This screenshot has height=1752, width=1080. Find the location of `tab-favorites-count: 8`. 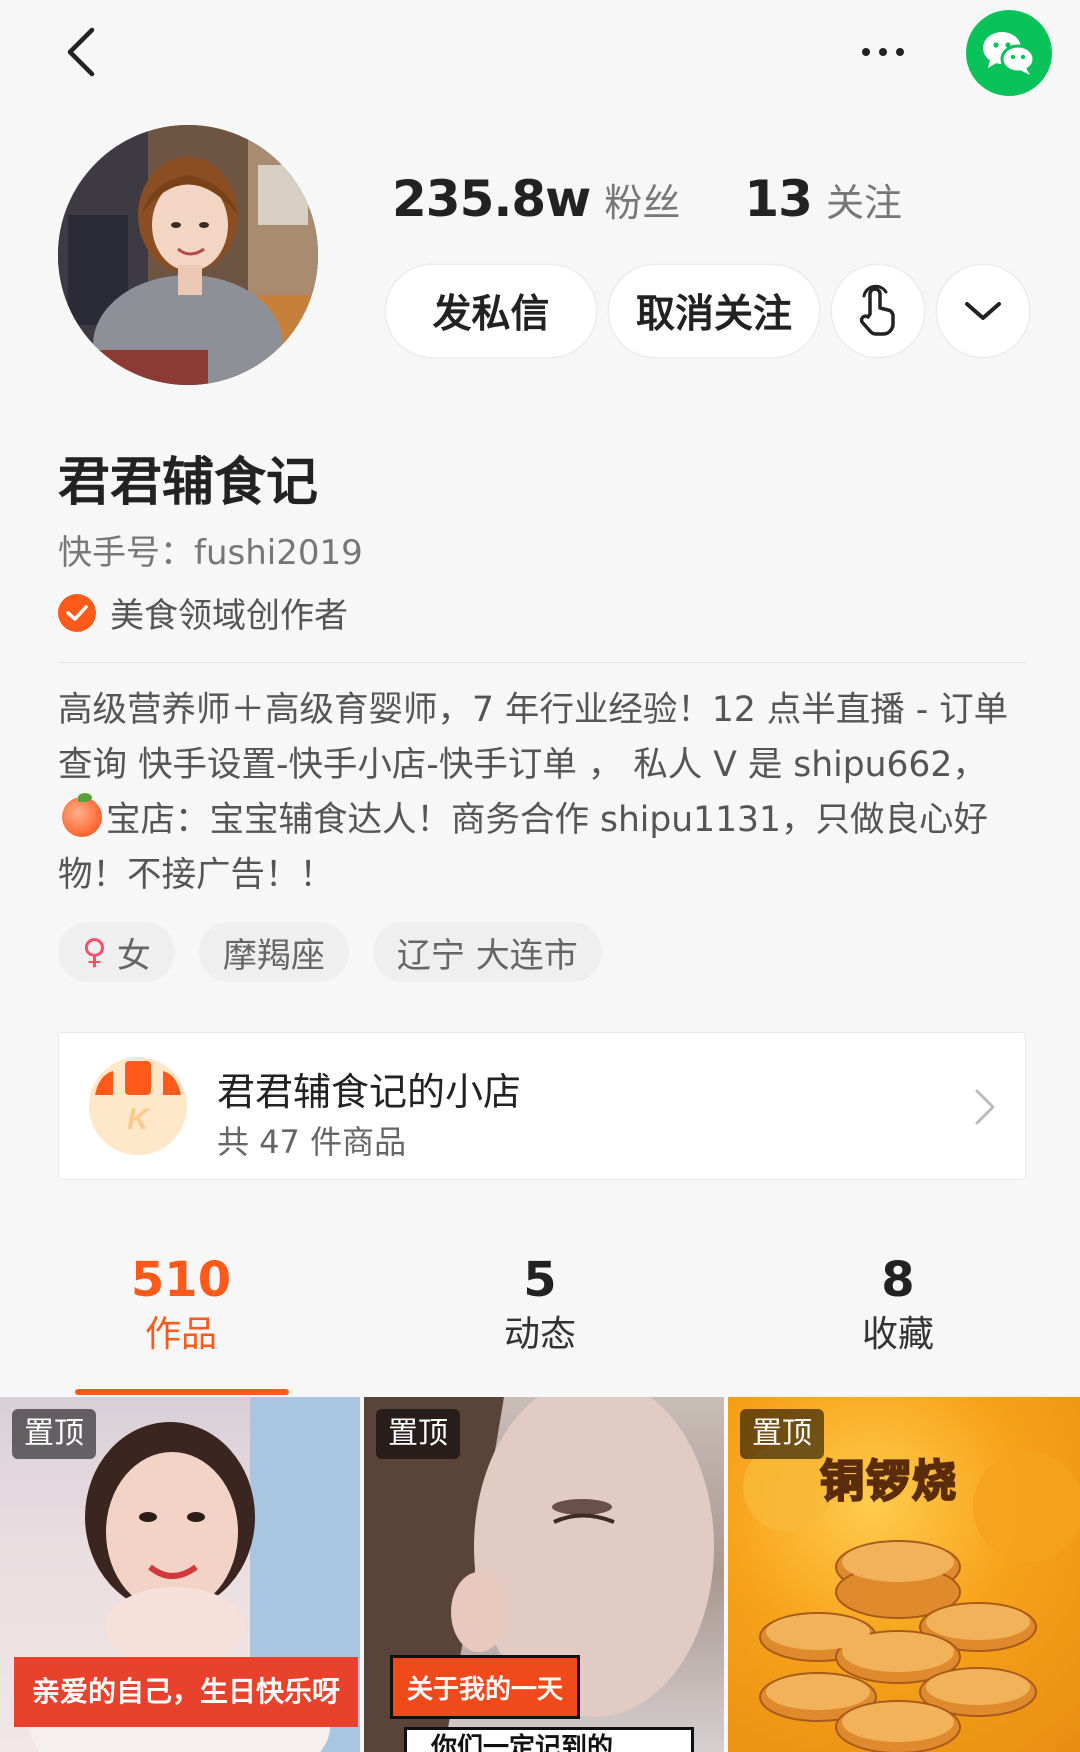

tab-favorites-count: 8 is located at coordinates (898, 1280).